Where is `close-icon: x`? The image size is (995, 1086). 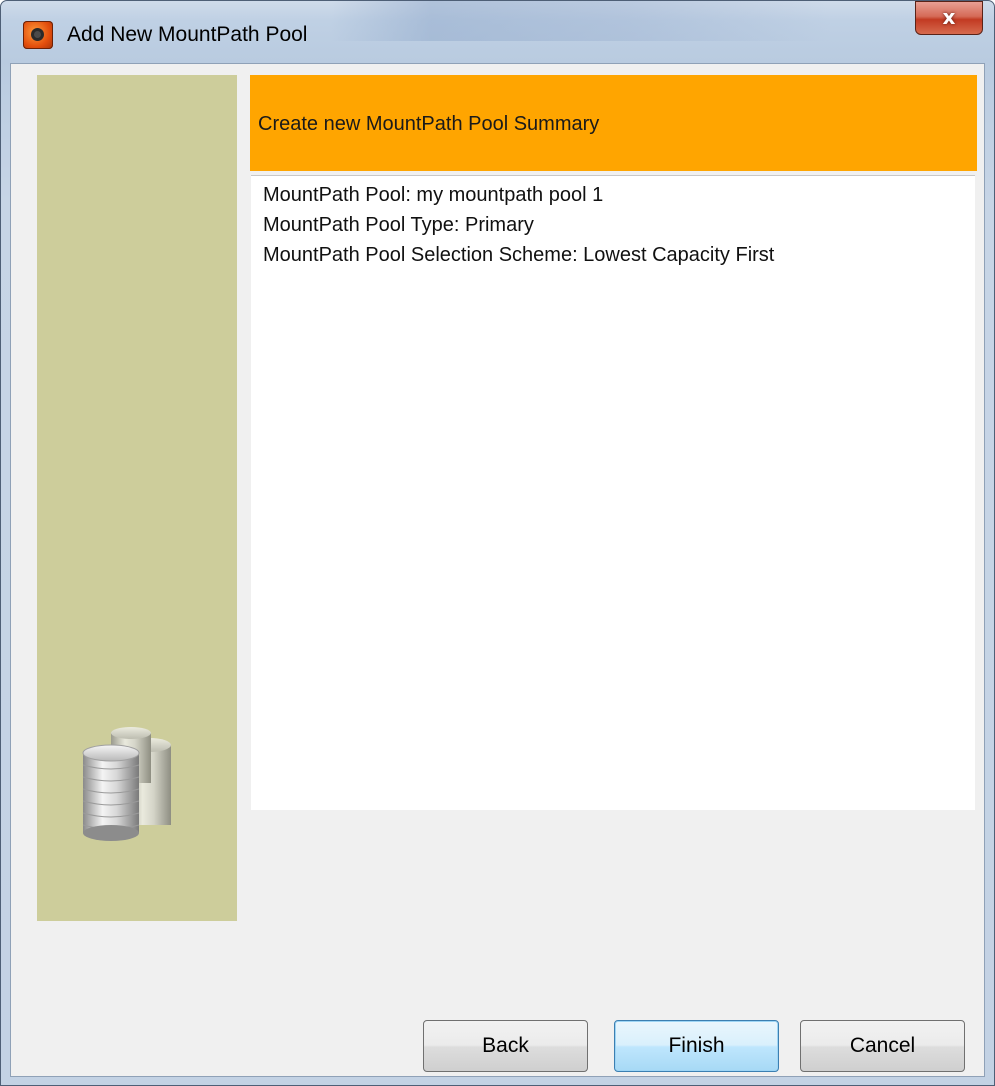
close-icon: x is located at coordinates (949, 17).